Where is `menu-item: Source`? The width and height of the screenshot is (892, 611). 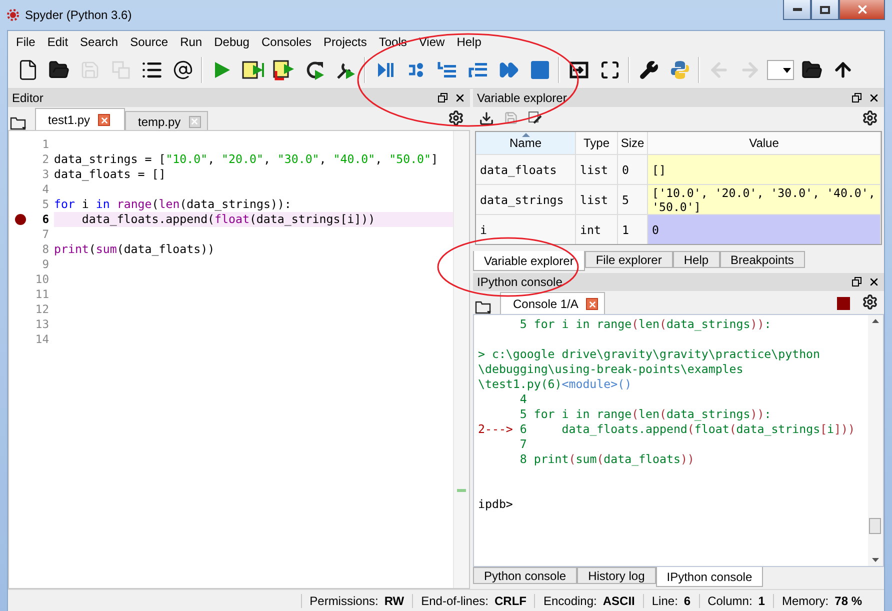 menu-item: Source is located at coordinates (149, 41).